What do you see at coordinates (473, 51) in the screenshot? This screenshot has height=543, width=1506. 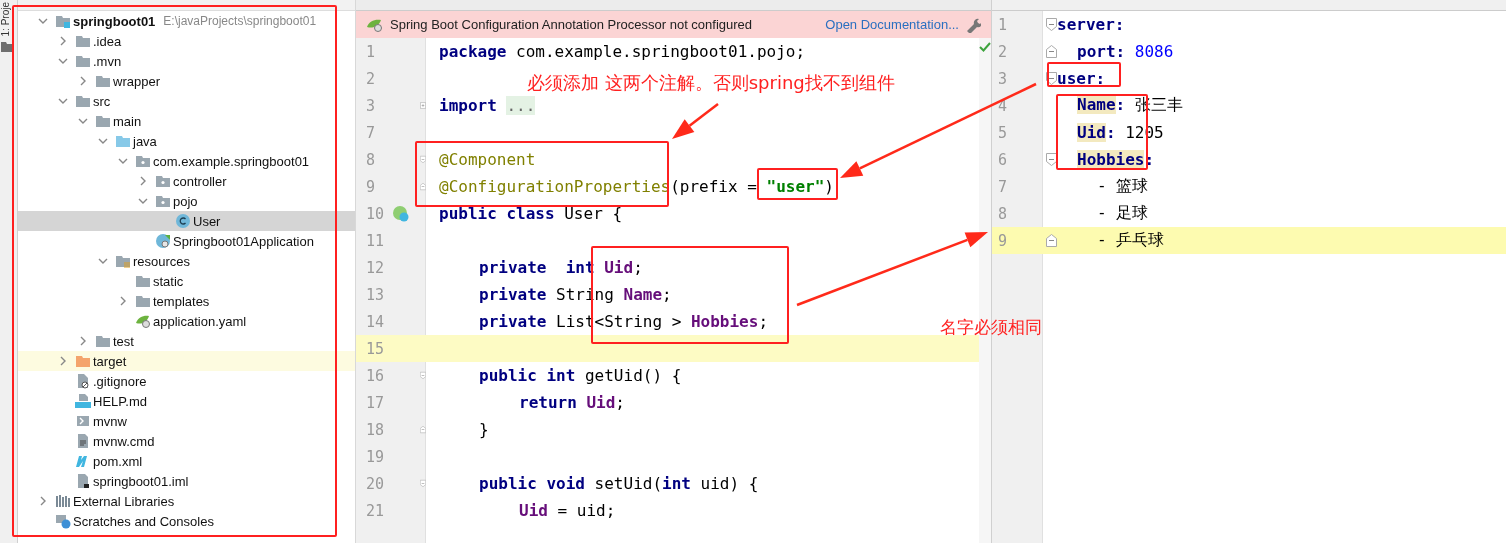 I see `code-token: package` at bounding box center [473, 51].